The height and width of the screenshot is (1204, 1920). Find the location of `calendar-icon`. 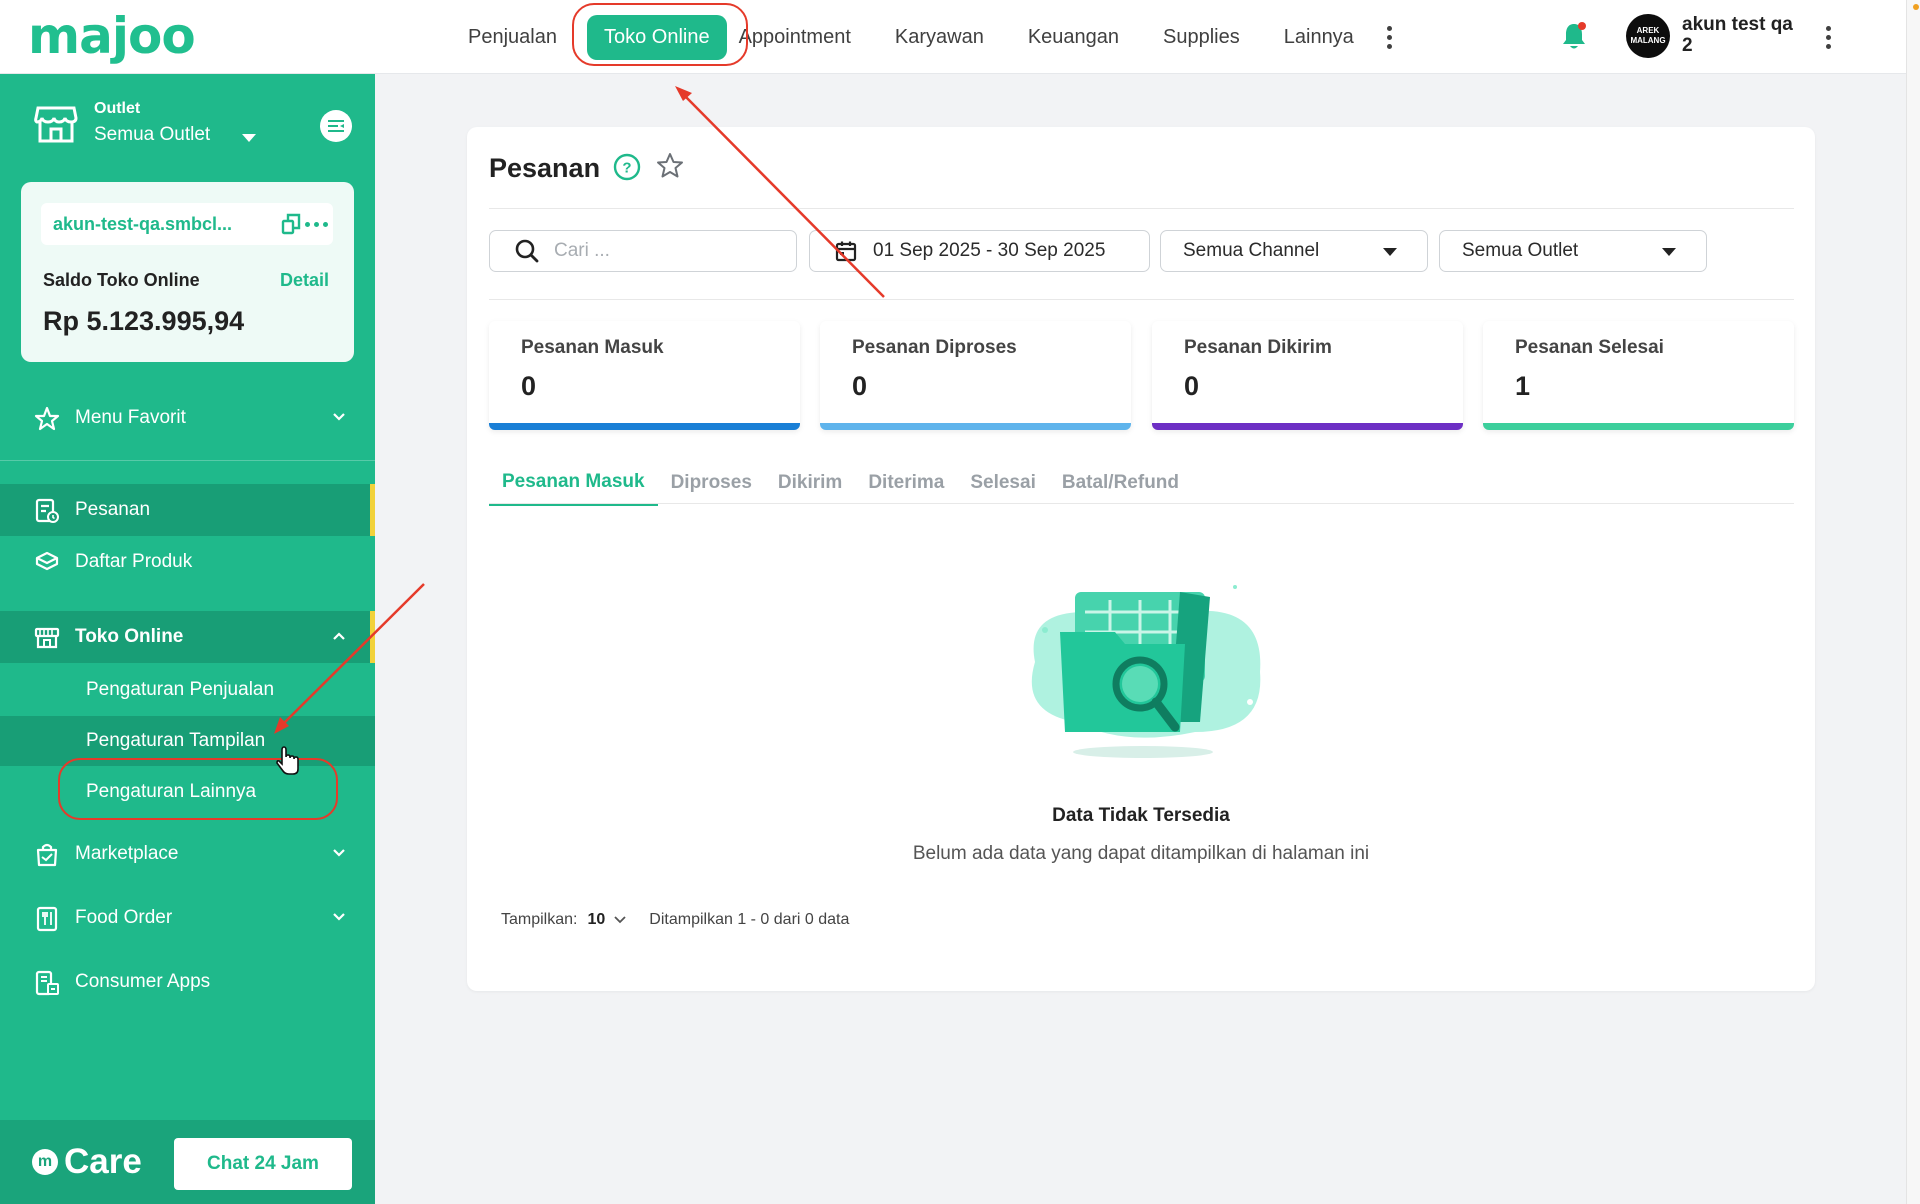

calendar-icon is located at coordinates (846, 251).